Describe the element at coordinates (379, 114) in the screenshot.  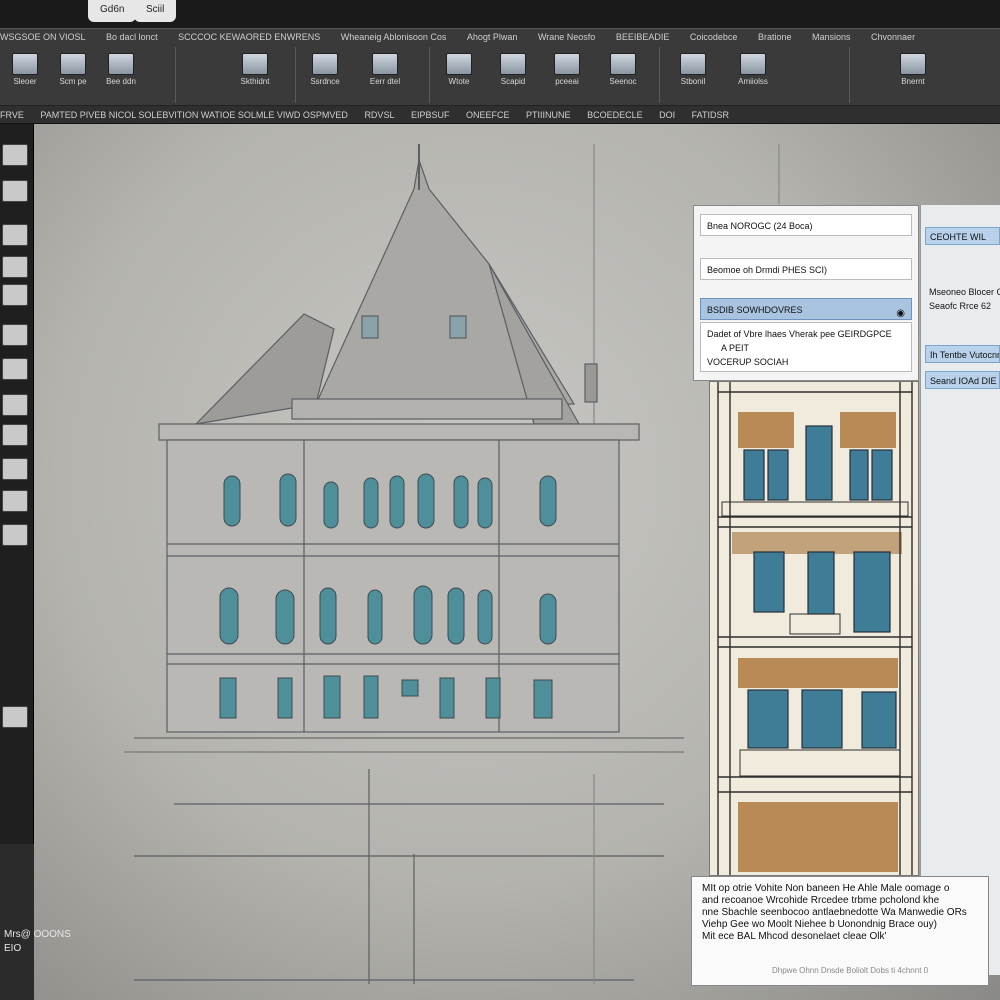
I see `command-item: RDVSL` at that location.